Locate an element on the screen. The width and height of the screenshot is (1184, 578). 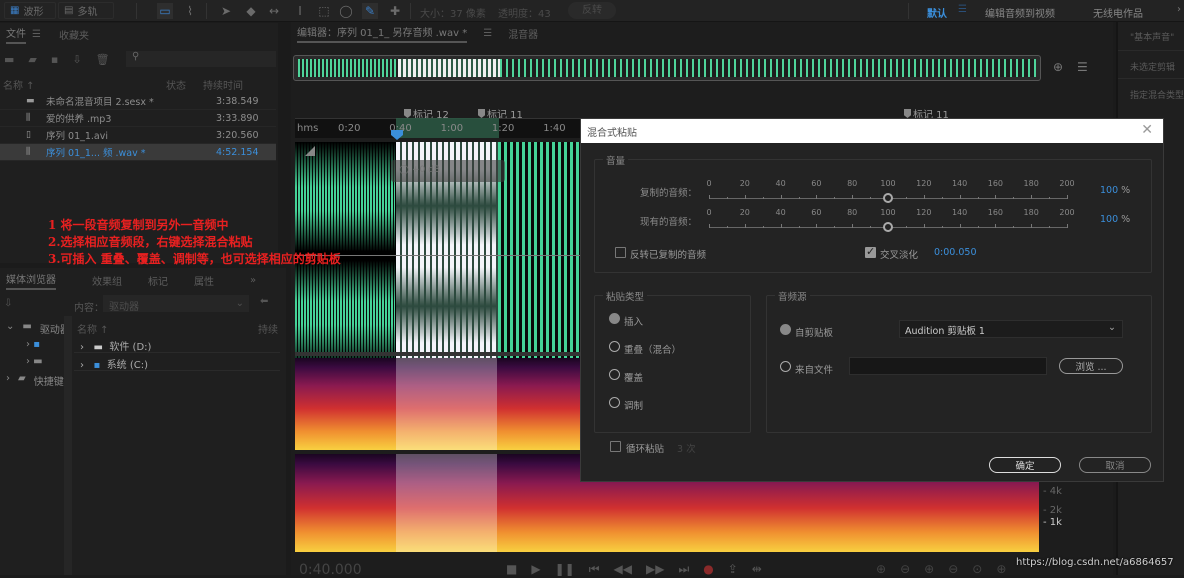
brush-icon: ✎ is located at coordinates (370, 11).